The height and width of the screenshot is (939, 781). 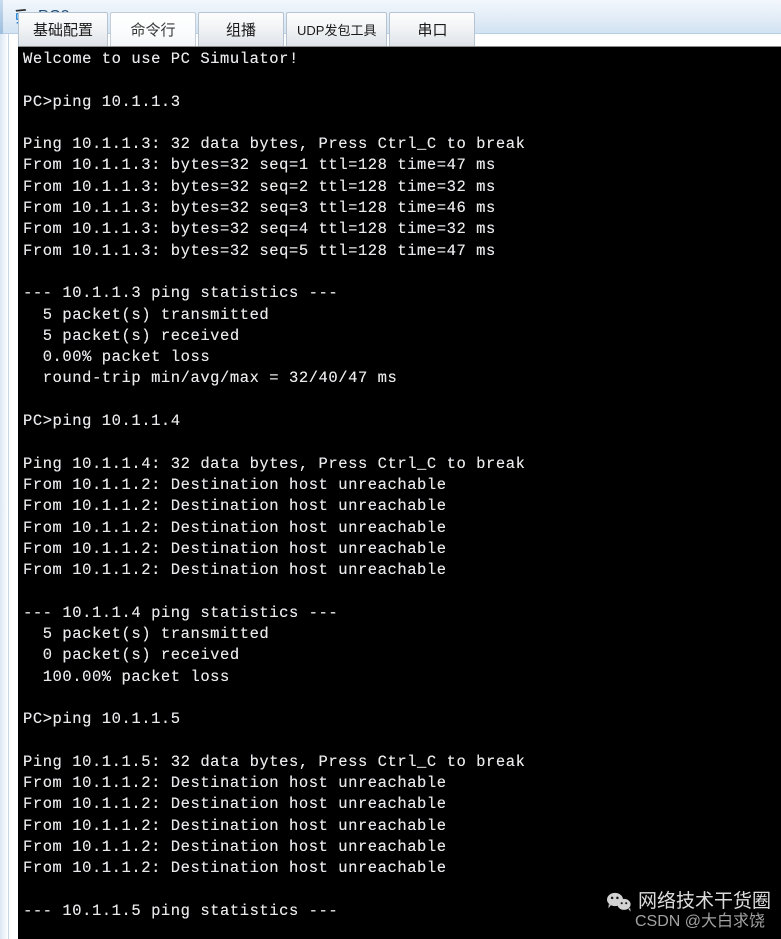 I want to click on tab-label: UDP发包工具, so click(x=337, y=30).